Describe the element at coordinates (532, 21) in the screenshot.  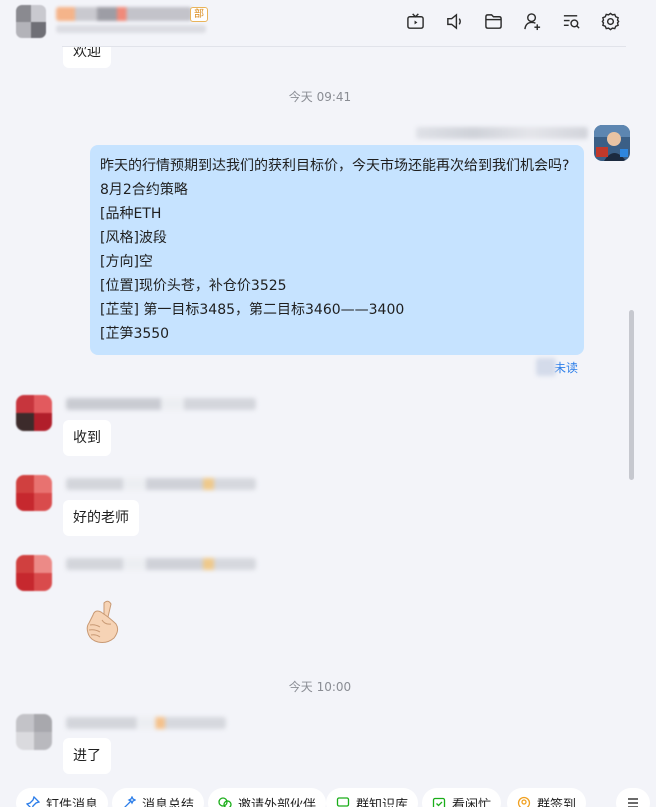
I see `add-user-icon` at that location.